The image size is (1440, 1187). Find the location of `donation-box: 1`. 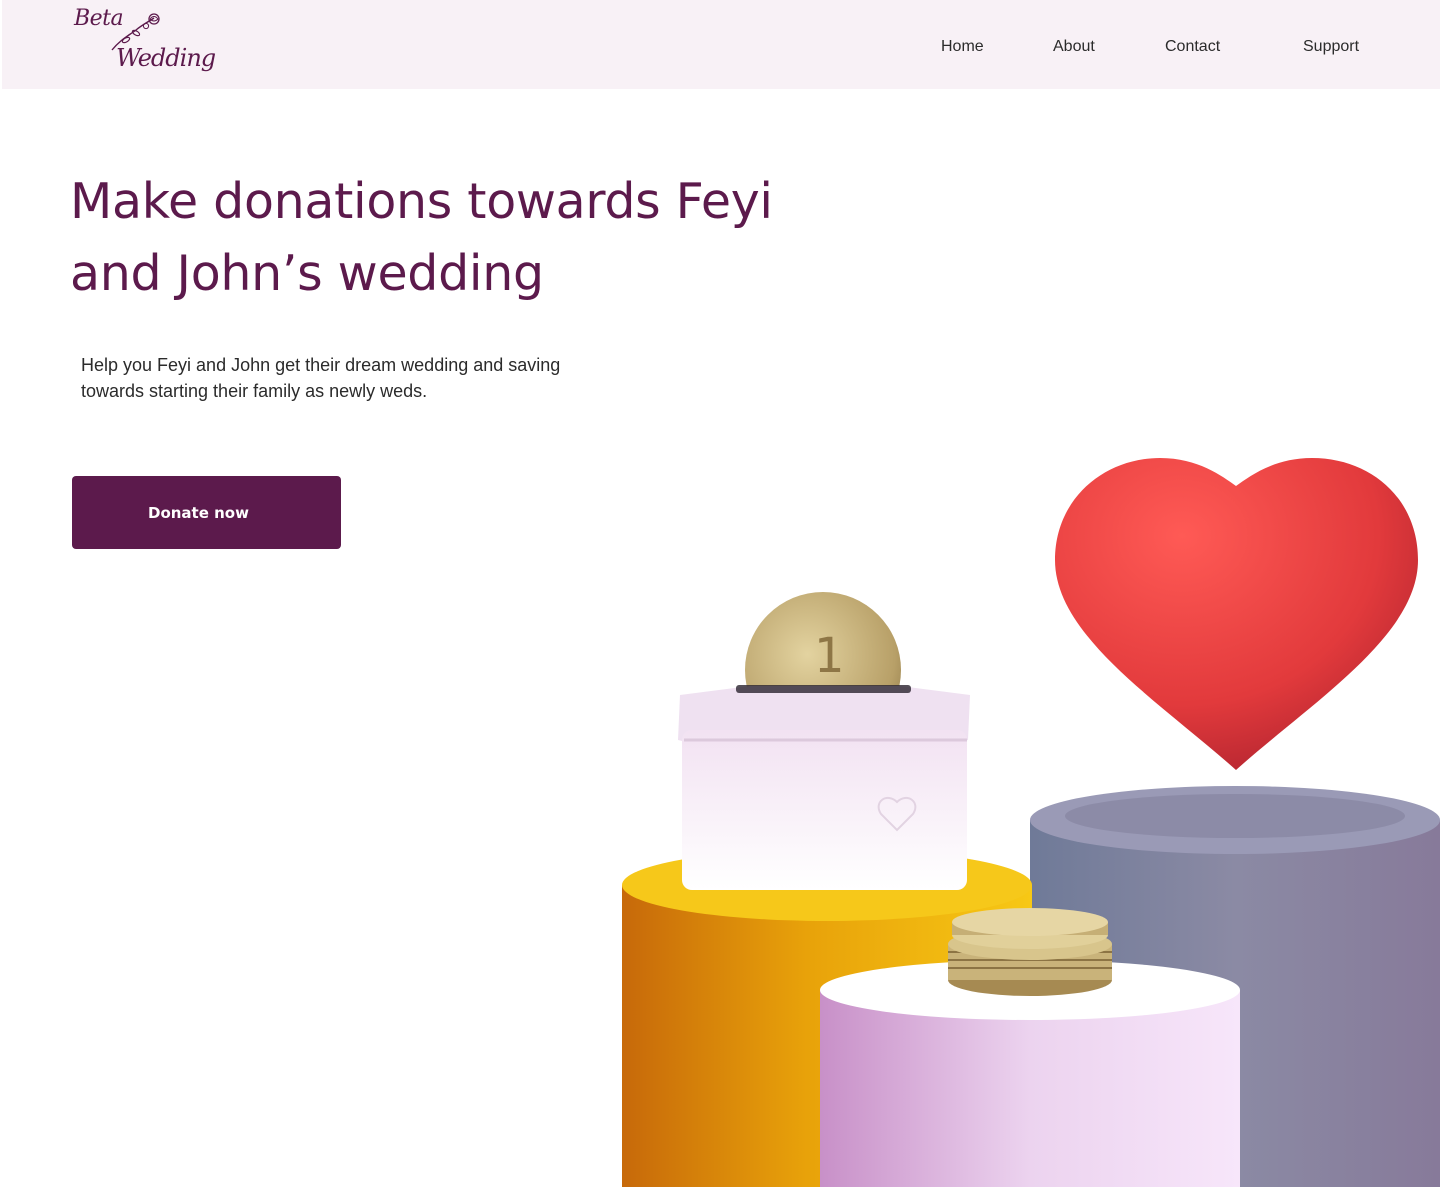

donation-box: 1 is located at coordinates (824, 741).